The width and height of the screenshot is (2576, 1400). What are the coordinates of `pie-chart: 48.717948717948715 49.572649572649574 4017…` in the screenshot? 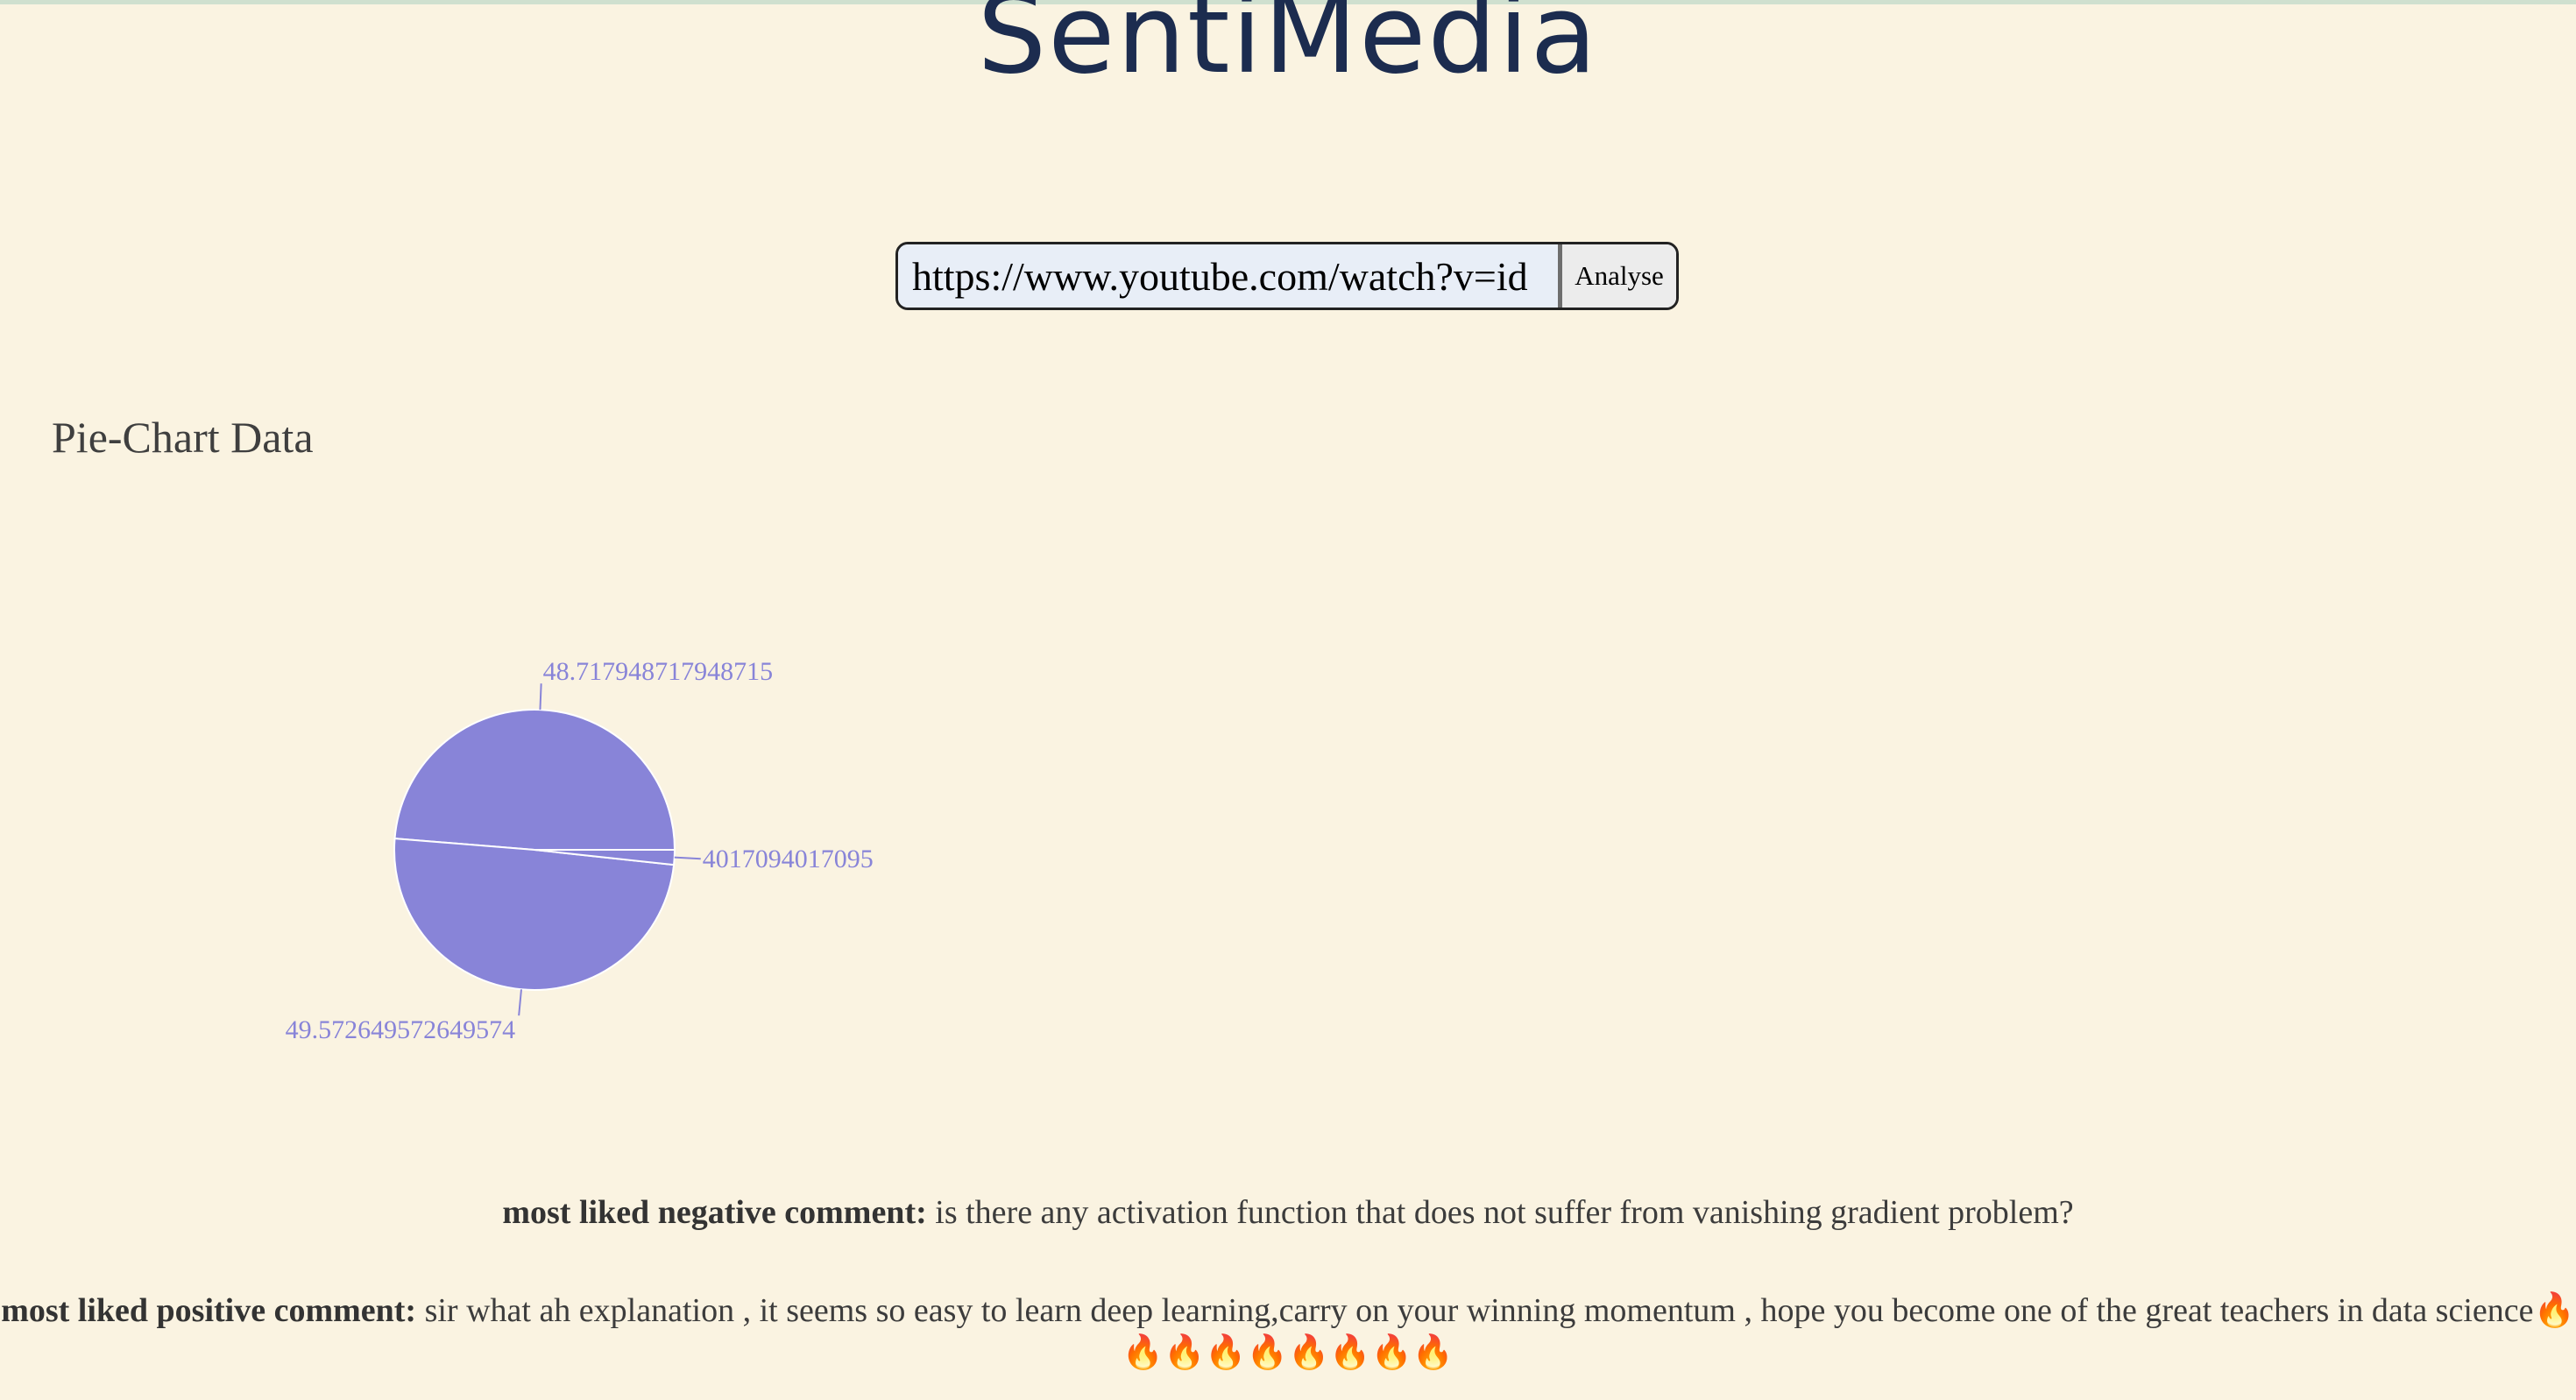 It's located at (580, 850).